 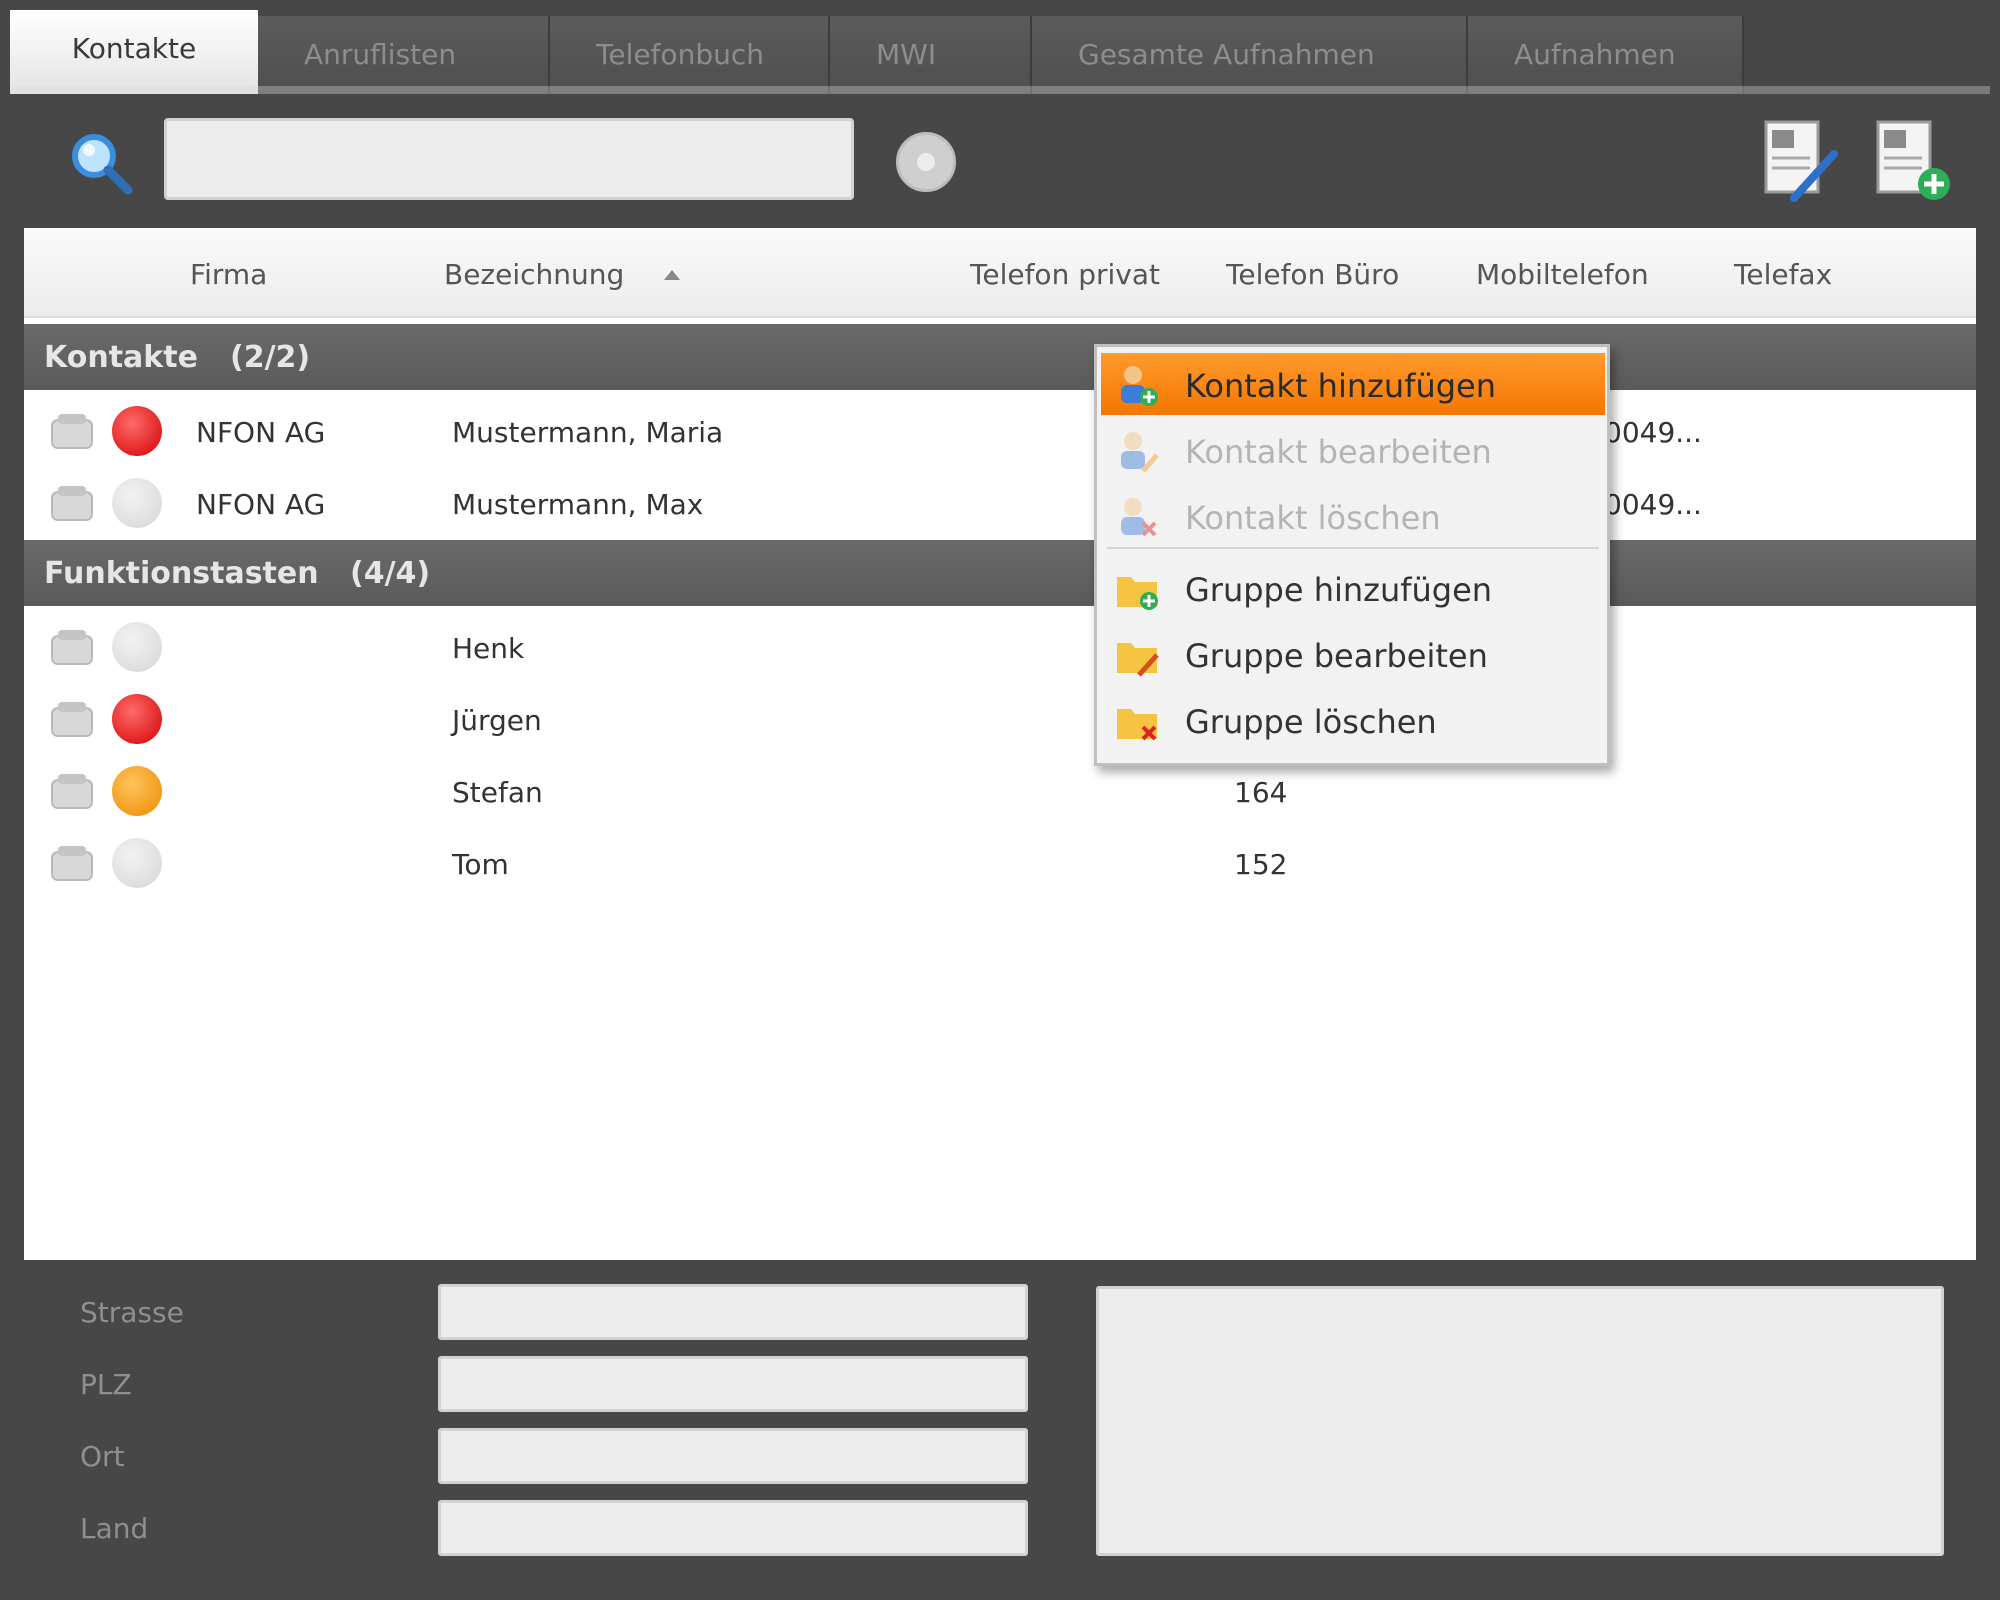 What do you see at coordinates (121, 357) in the screenshot?
I see `group-name: Kontakte` at bounding box center [121, 357].